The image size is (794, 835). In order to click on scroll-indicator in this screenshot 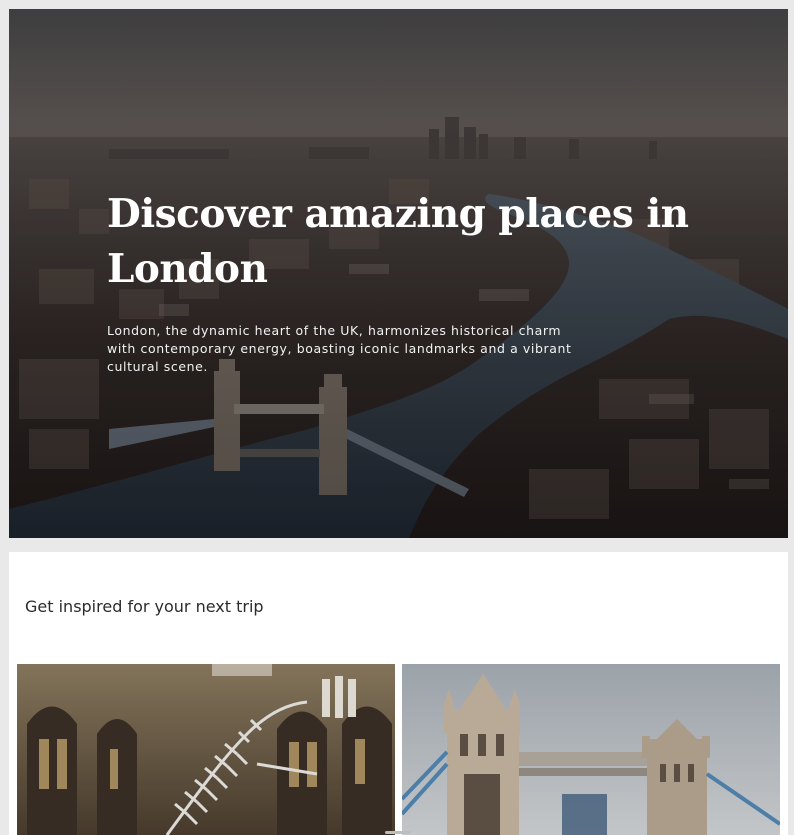, I will do `click(398, 832)`.